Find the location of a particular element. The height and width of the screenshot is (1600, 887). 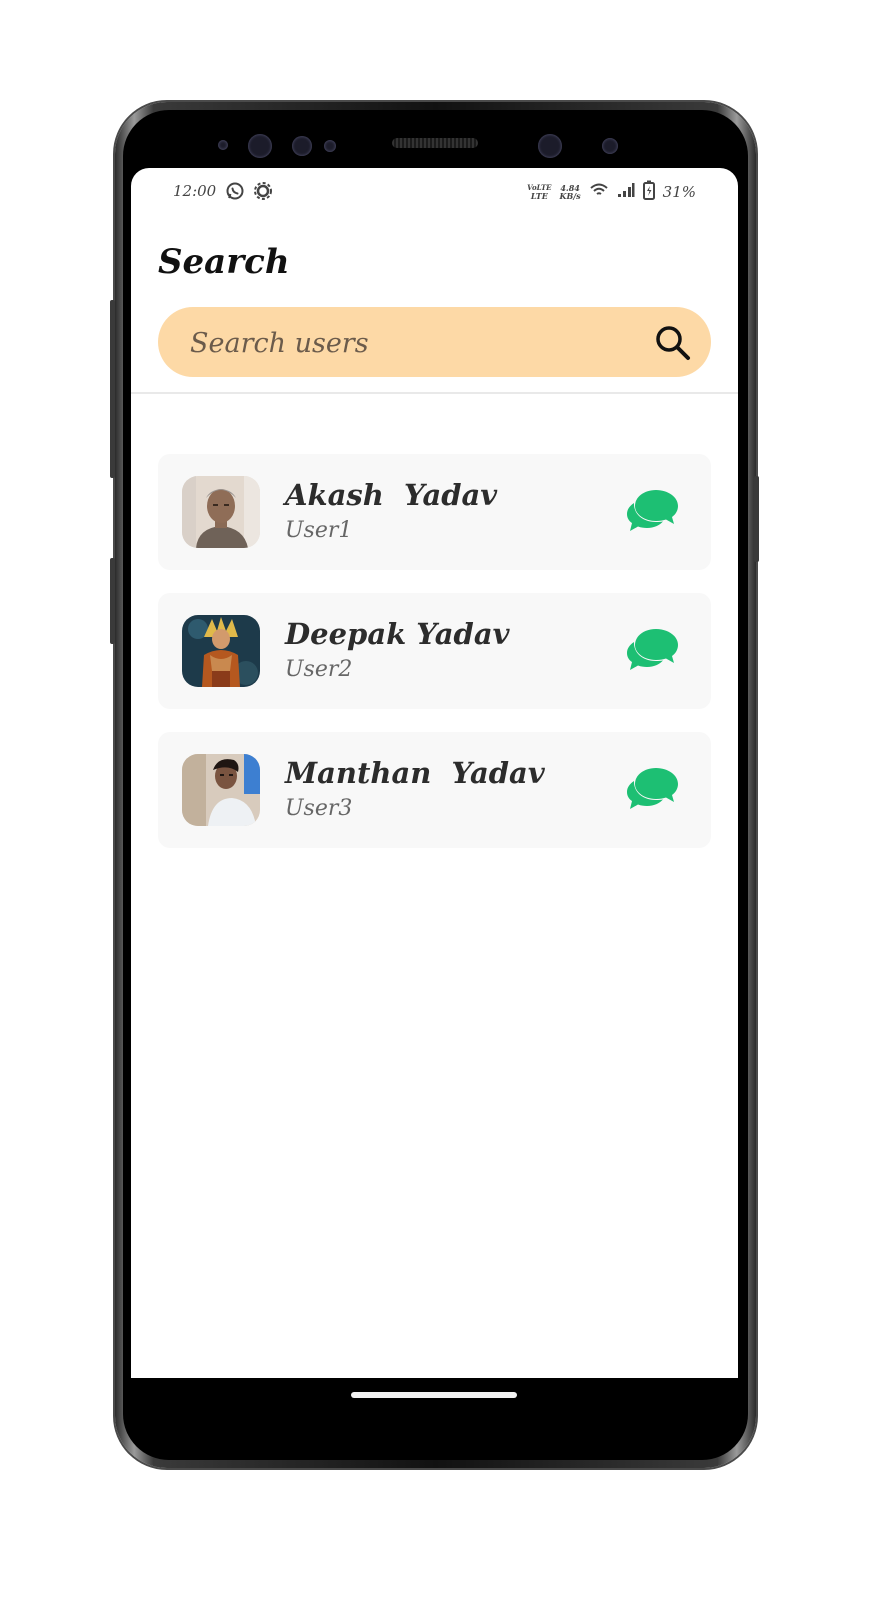

earpiece-speaker is located at coordinates (435, 143).